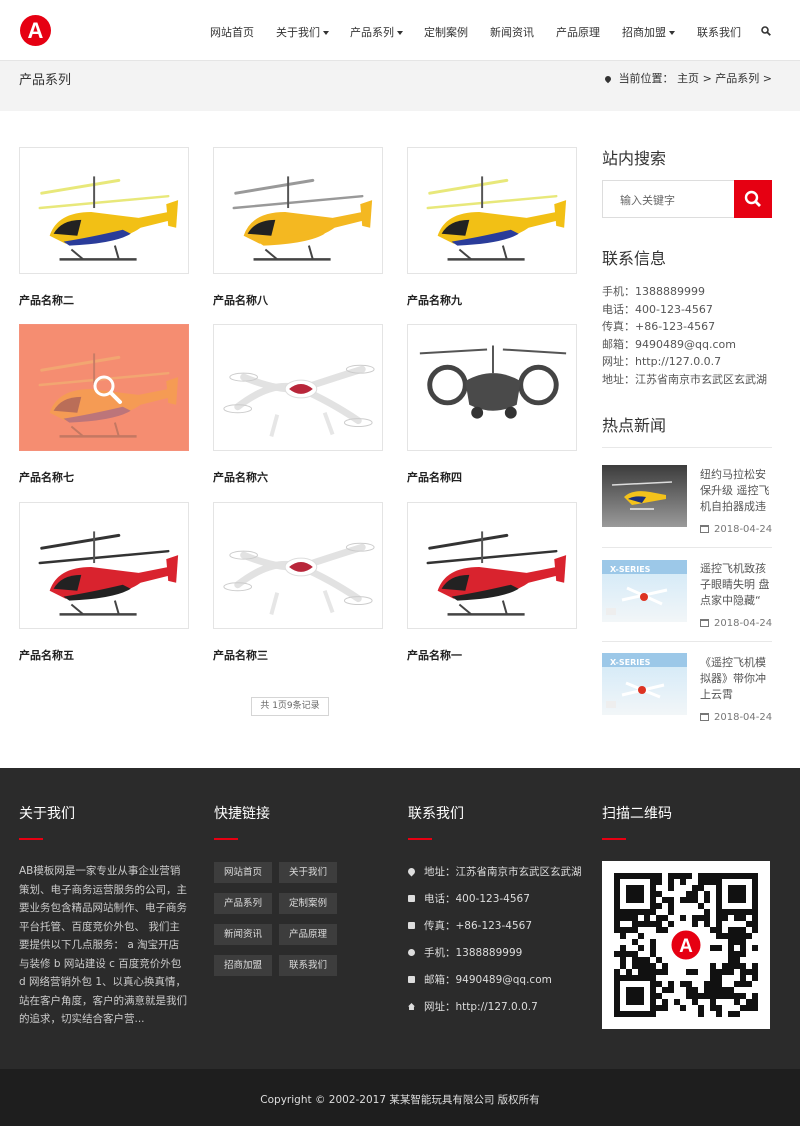  What do you see at coordinates (434, 477) in the screenshot?
I see `product-name: 产品名称四` at bounding box center [434, 477].